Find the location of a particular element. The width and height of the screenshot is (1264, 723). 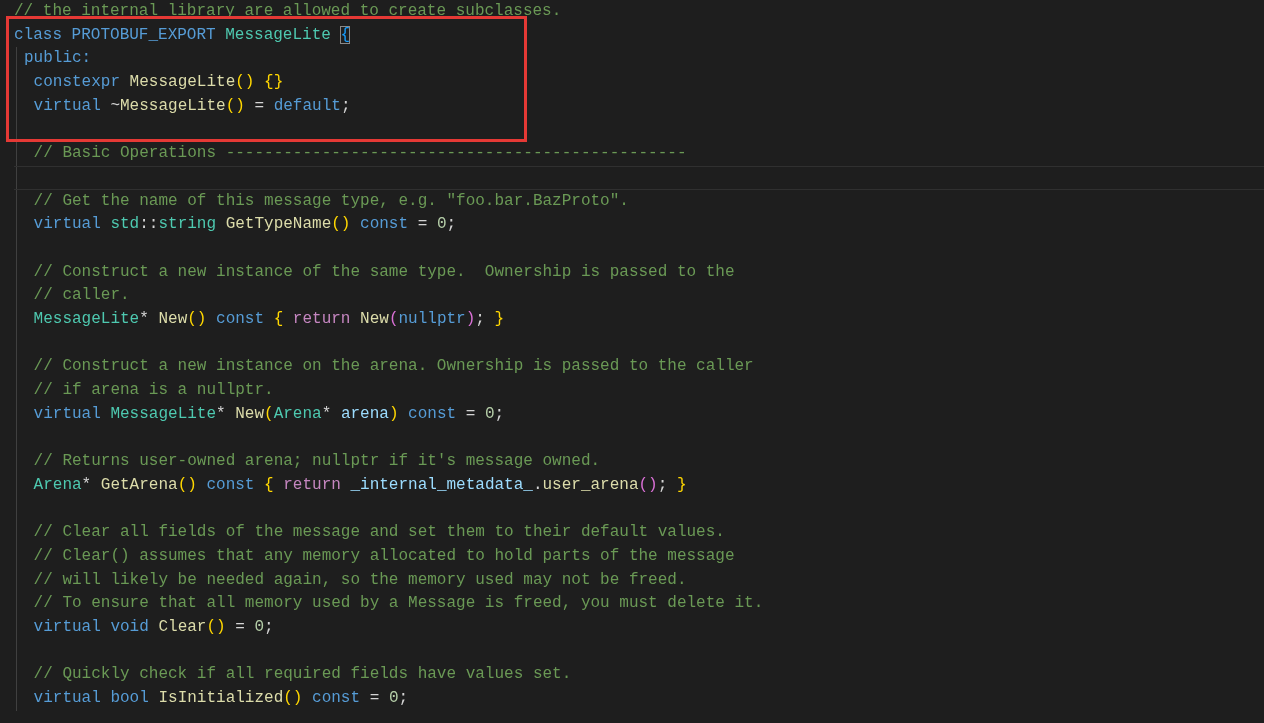

code-line: // Get the name of this message type, e.g. "foo.bar.BazProto". is located at coordinates (331, 201).